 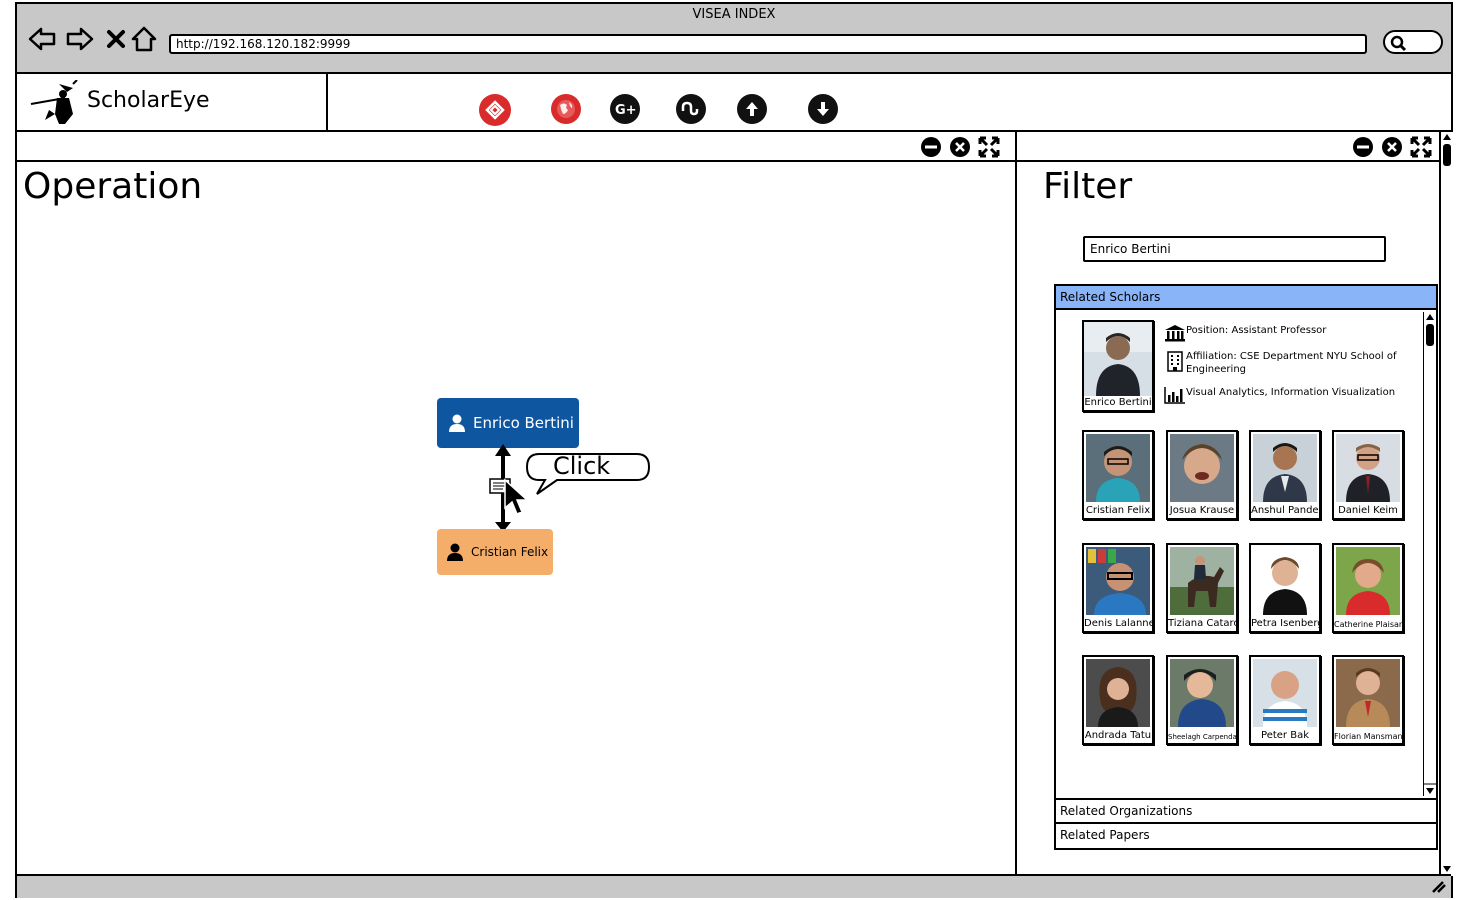 I want to click on scholars-scrollbar, so click(x=1429, y=554).